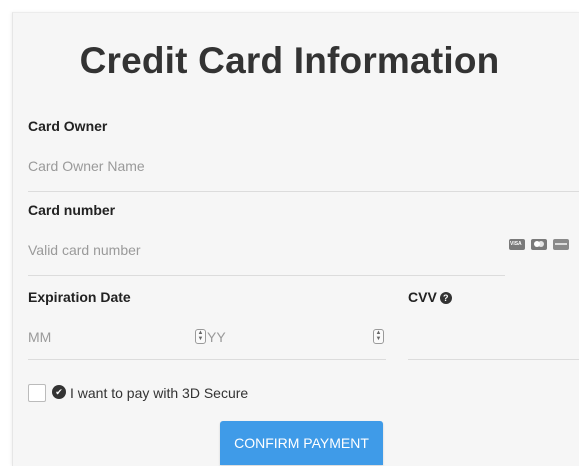 The height and width of the screenshot is (466, 579). What do you see at coordinates (207, 359) in the screenshot?
I see `expiration-underline` at bounding box center [207, 359].